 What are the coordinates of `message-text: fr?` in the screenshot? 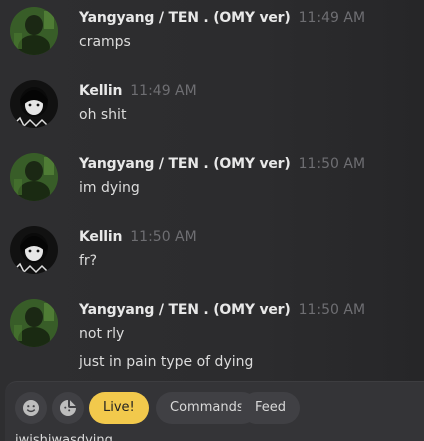 It's located at (88, 261).